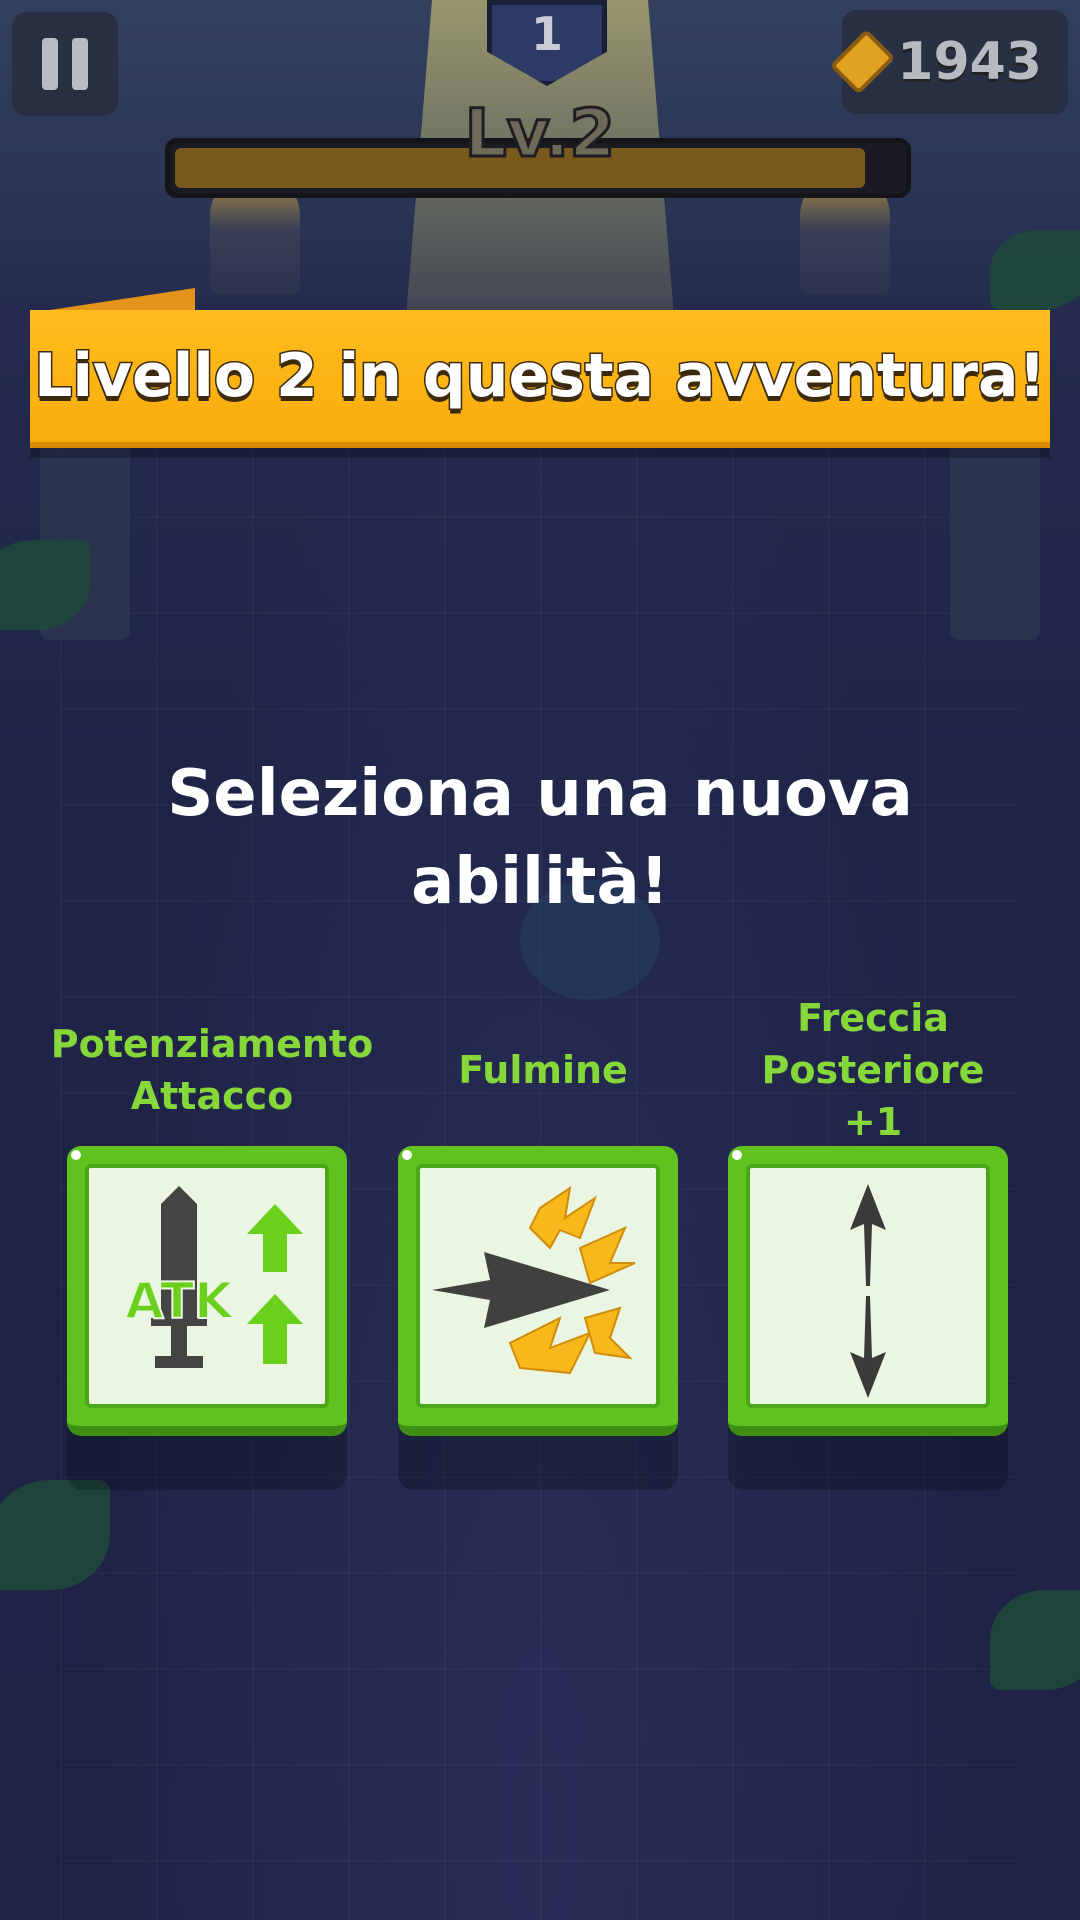  Describe the element at coordinates (540, 376) in the screenshot. I see `banner-text: Livello 2 in questa avventura!` at that location.